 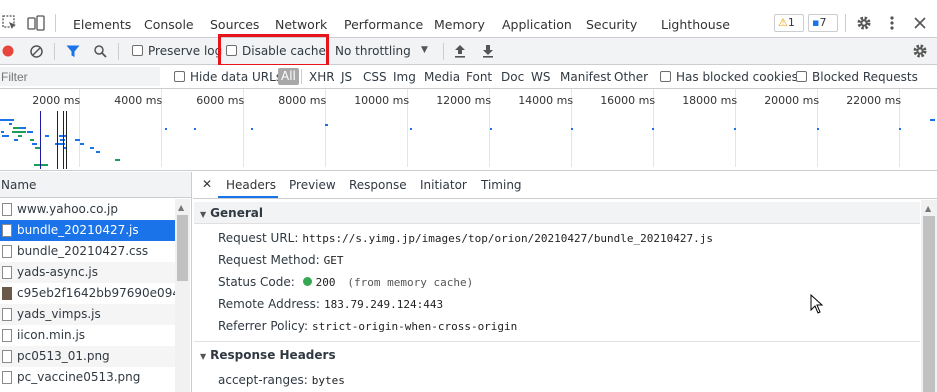 What do you see at coordinates (823, 23) in the screenshot?
I see `messages-badge: ▪7` at bounding box center [823, 23].